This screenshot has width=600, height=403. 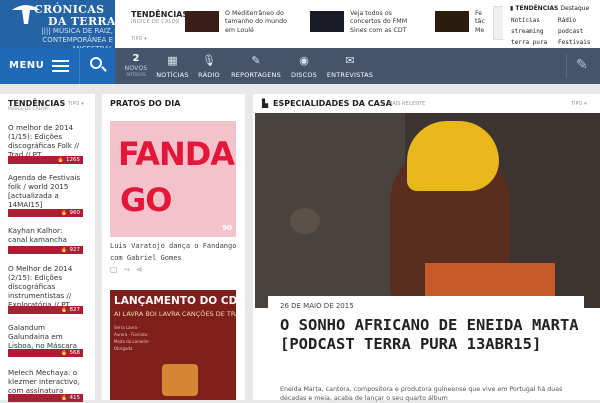 I want to click on share-network-icon: ⋖, so click(x=142, y=269).